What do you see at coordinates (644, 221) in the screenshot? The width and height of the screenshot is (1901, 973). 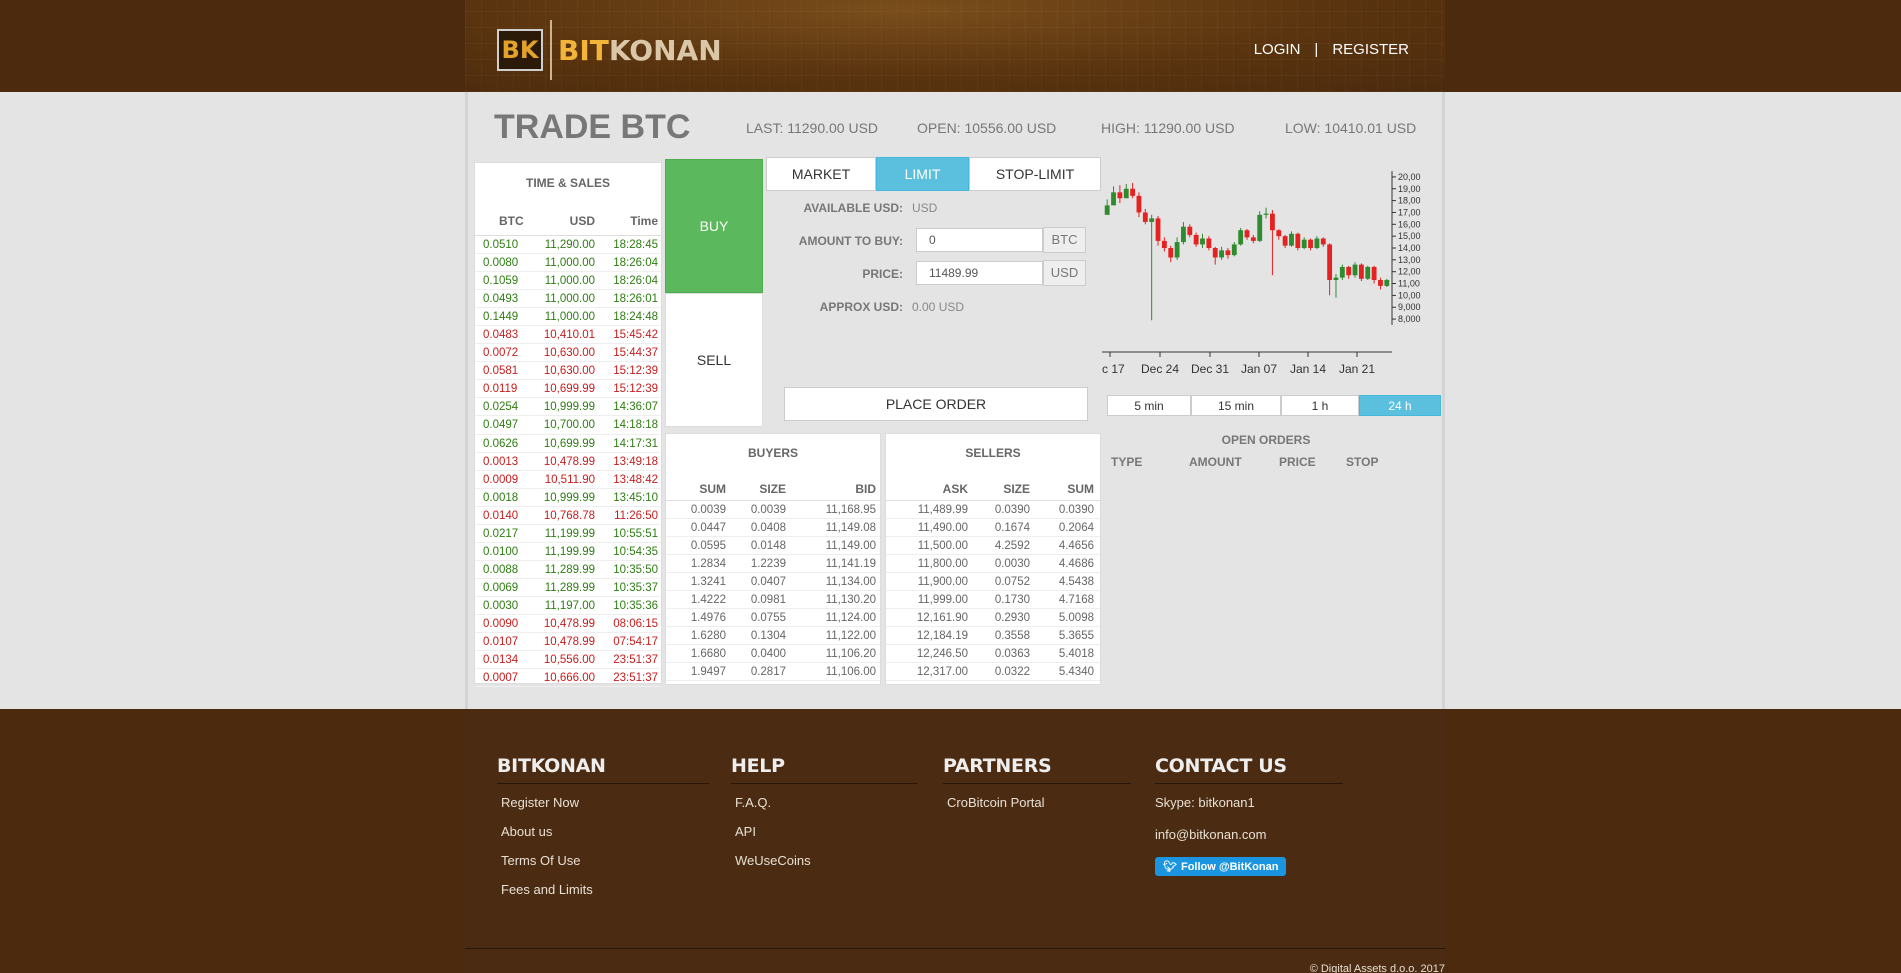 I see `col-time: Time` at bounding box center [644, 221].